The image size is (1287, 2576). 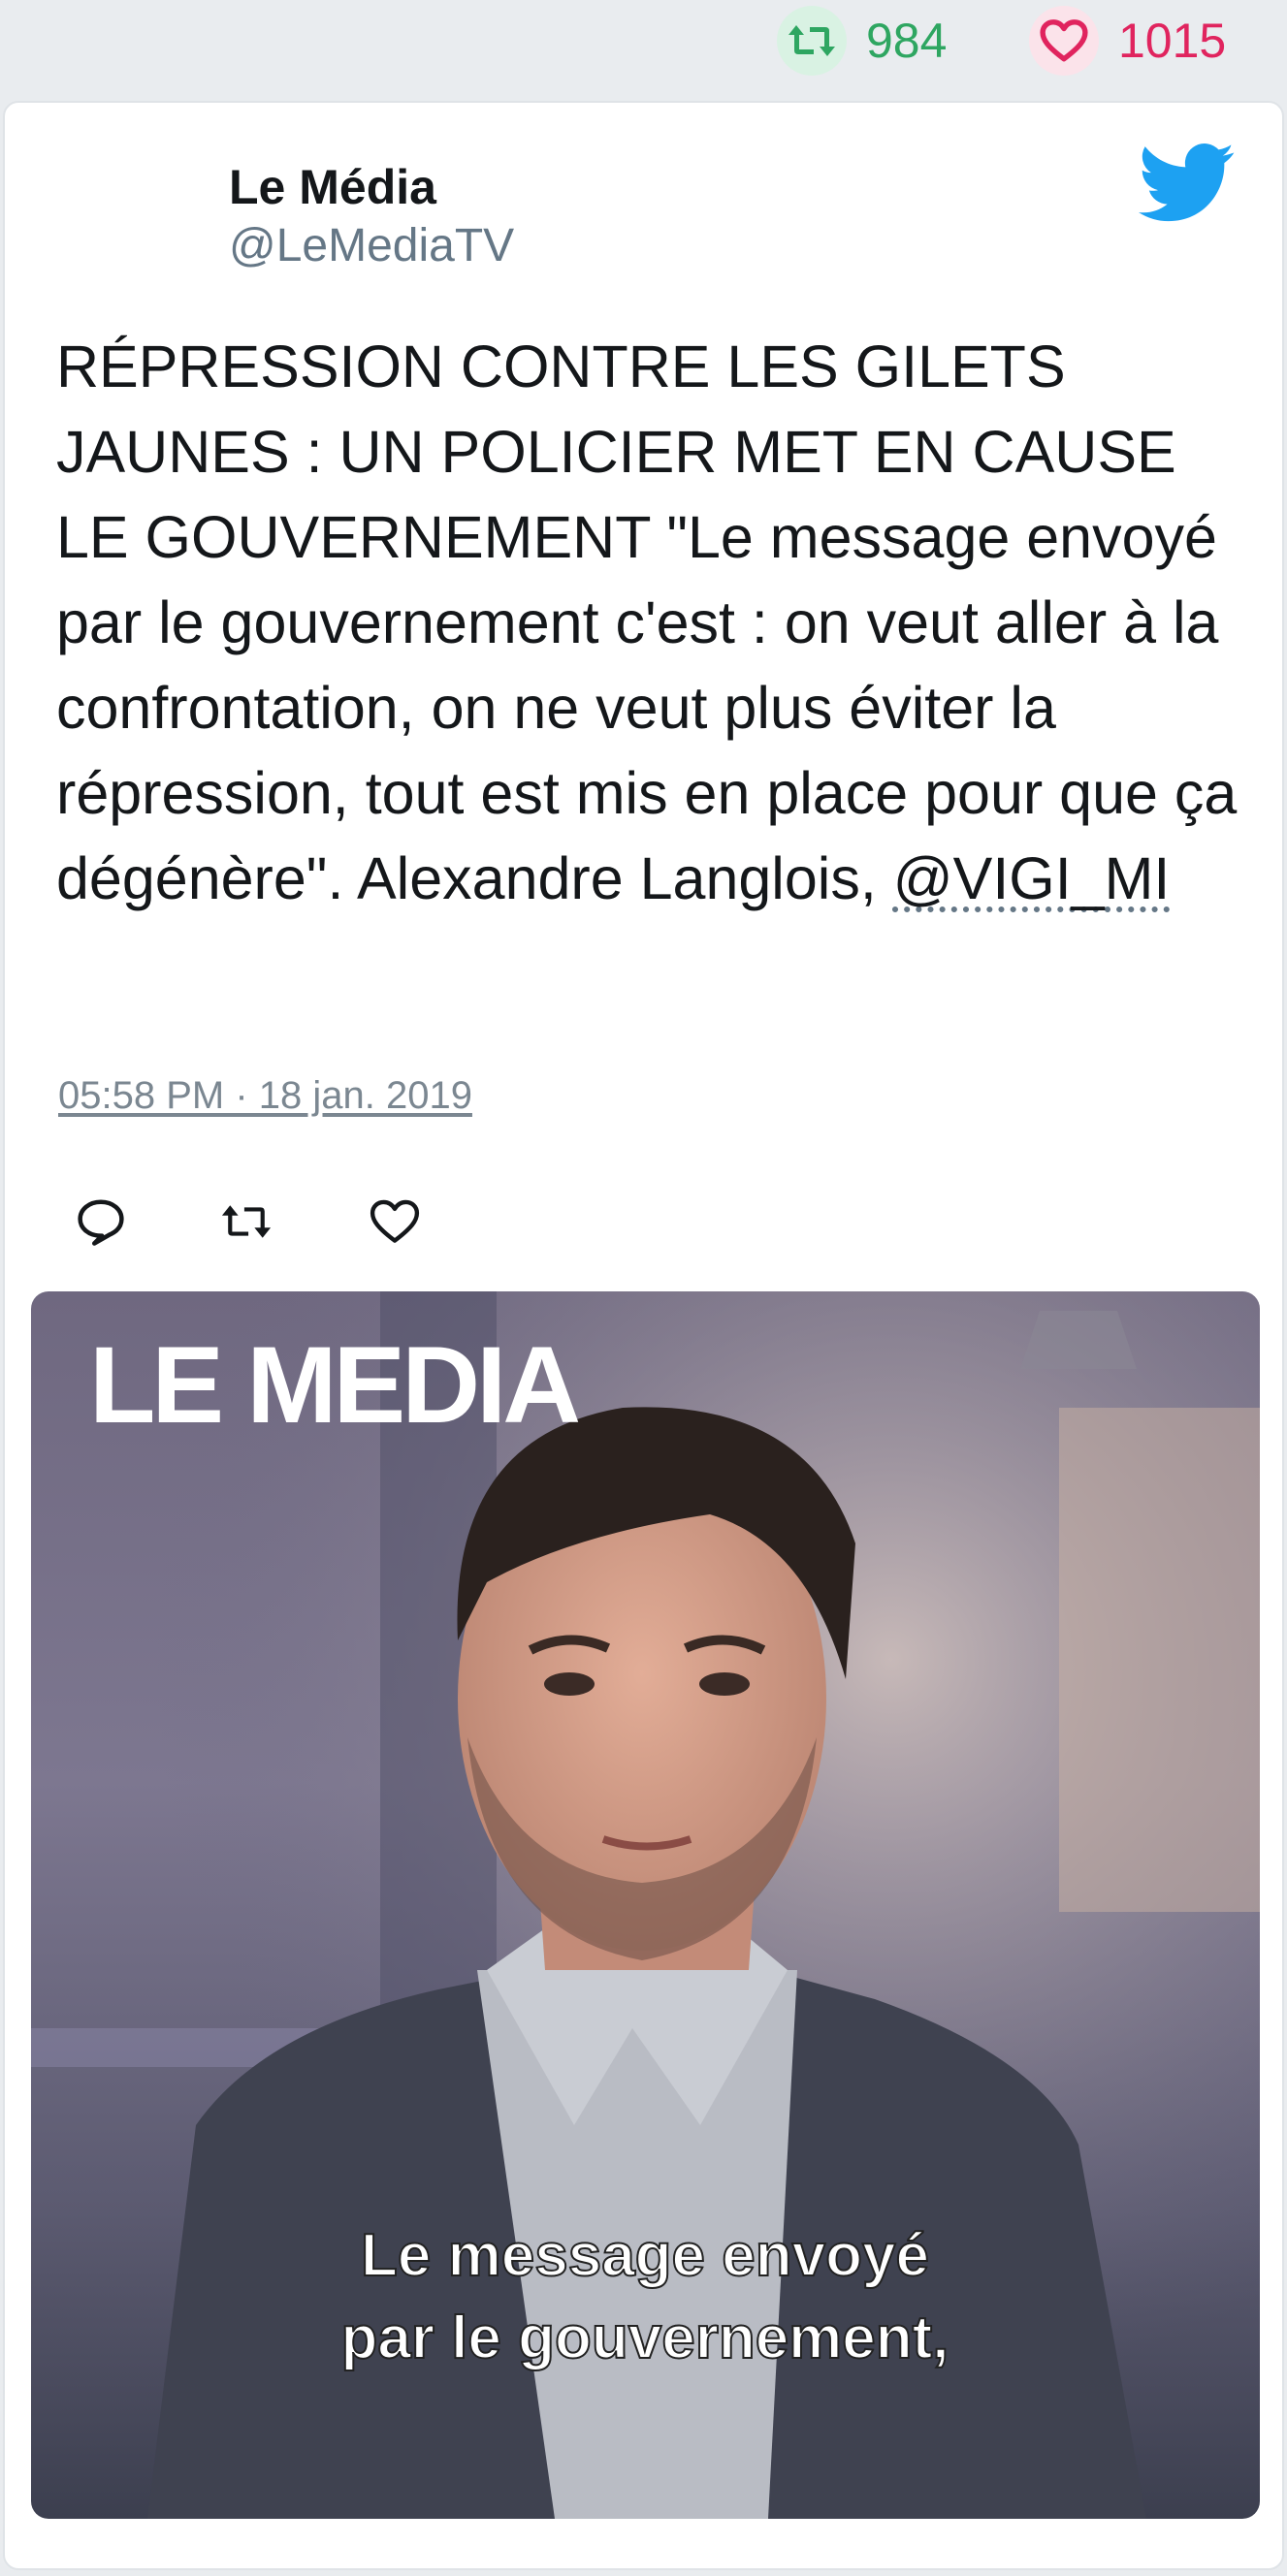 I want to click on author-name: Le Média, so click(x=332, y=187).